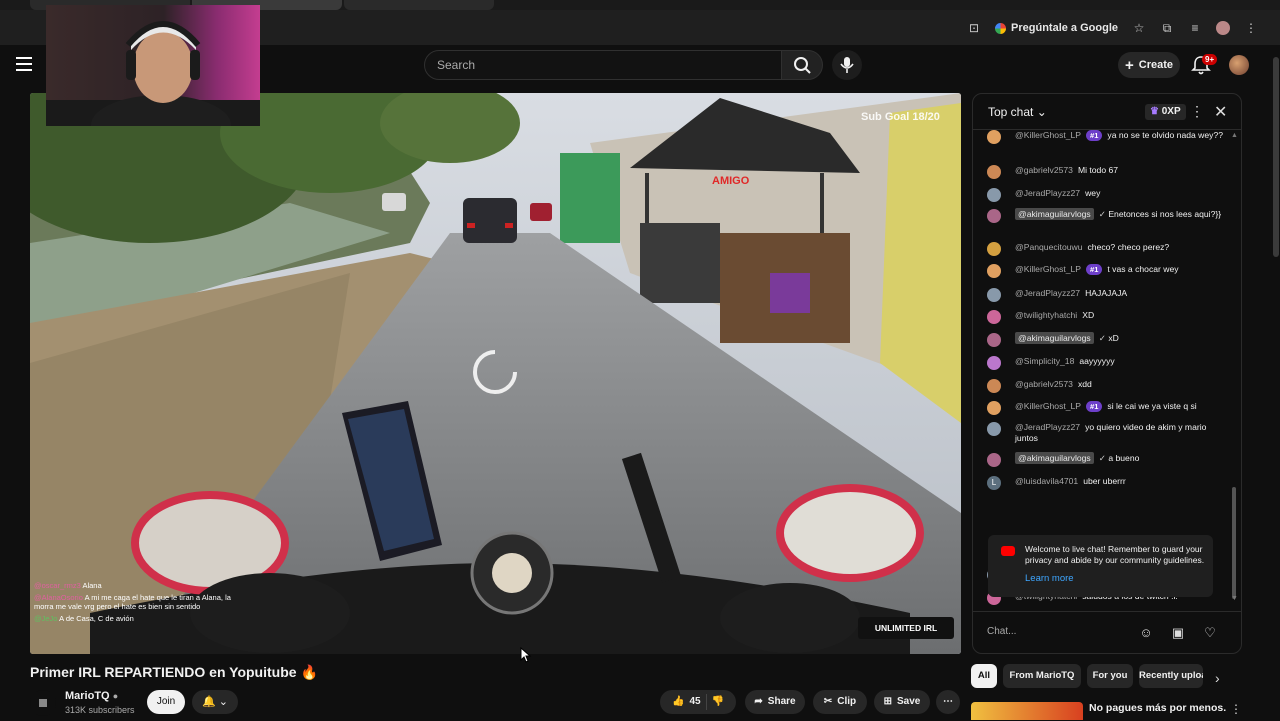 This screenshot has width=1280, height=721. I want to click on ask-google-button: Pregúntale a Google, so click(1056, 28).